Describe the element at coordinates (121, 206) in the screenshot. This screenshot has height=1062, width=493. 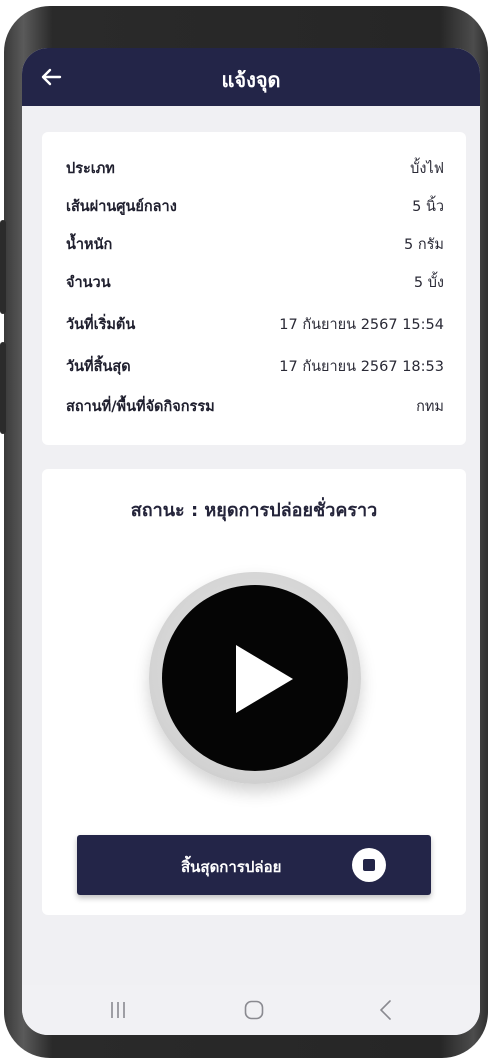
I see `info-label: เส้นผ่านศูนย์กลาง` at that location.